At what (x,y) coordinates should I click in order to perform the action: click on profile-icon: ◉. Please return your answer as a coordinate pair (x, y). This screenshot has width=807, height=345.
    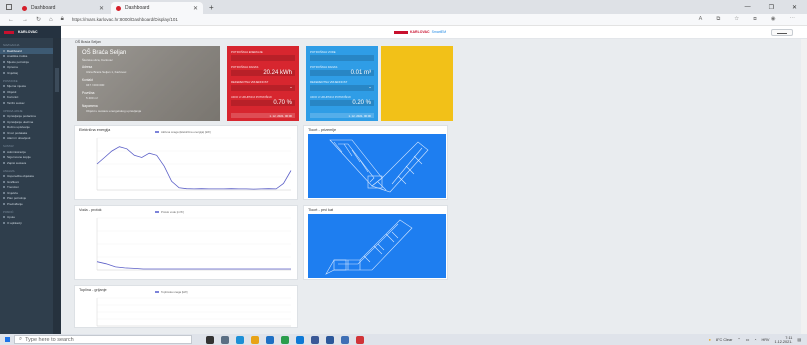
    Looking at the image, I should click on (773, 19).